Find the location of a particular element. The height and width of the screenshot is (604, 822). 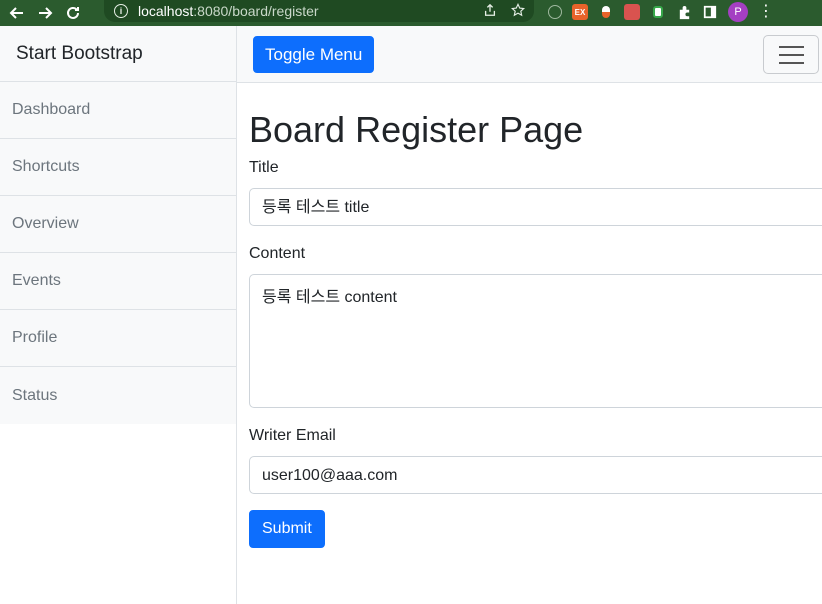

url-text: localhost:8080/board/register is located at coordinates (228, 11).